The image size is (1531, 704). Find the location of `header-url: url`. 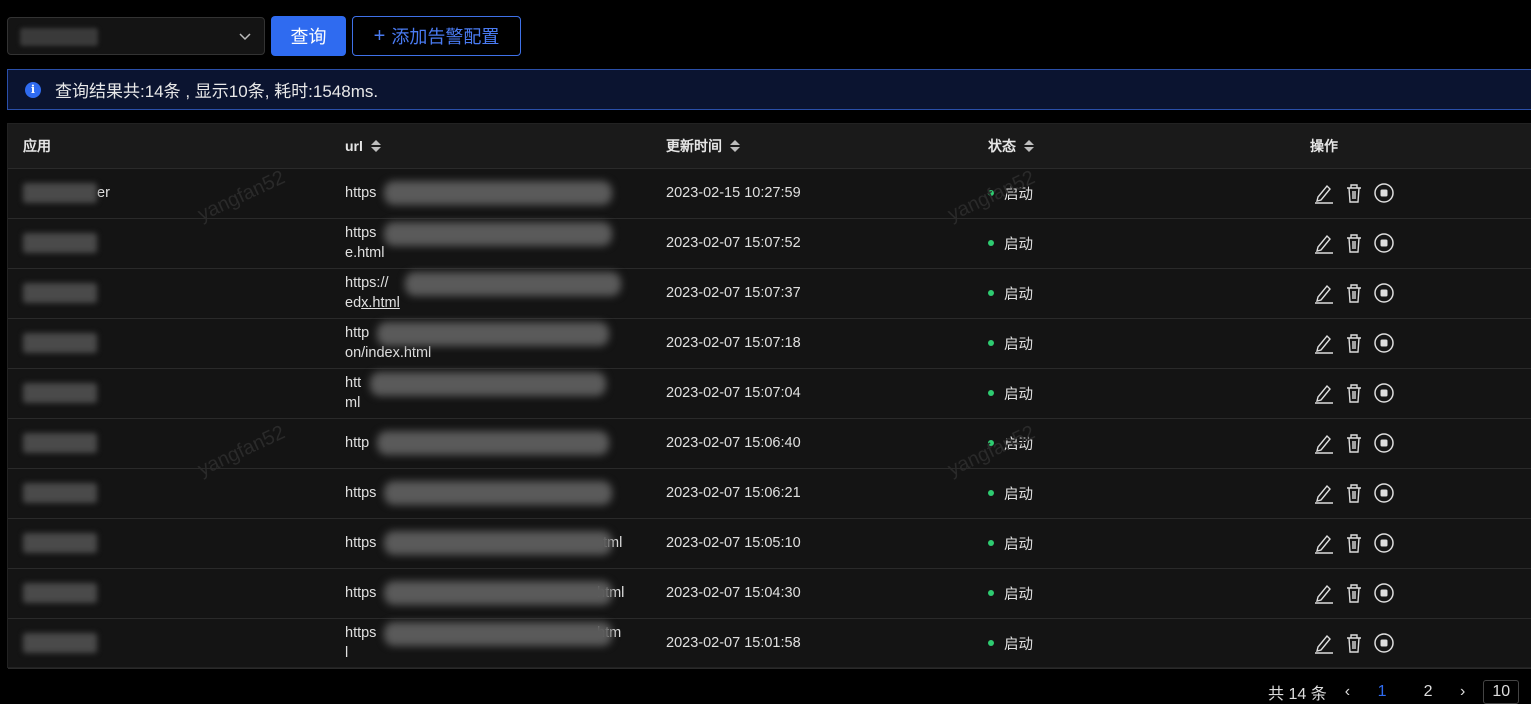

header-url: url is located at coordinates (363, 146).